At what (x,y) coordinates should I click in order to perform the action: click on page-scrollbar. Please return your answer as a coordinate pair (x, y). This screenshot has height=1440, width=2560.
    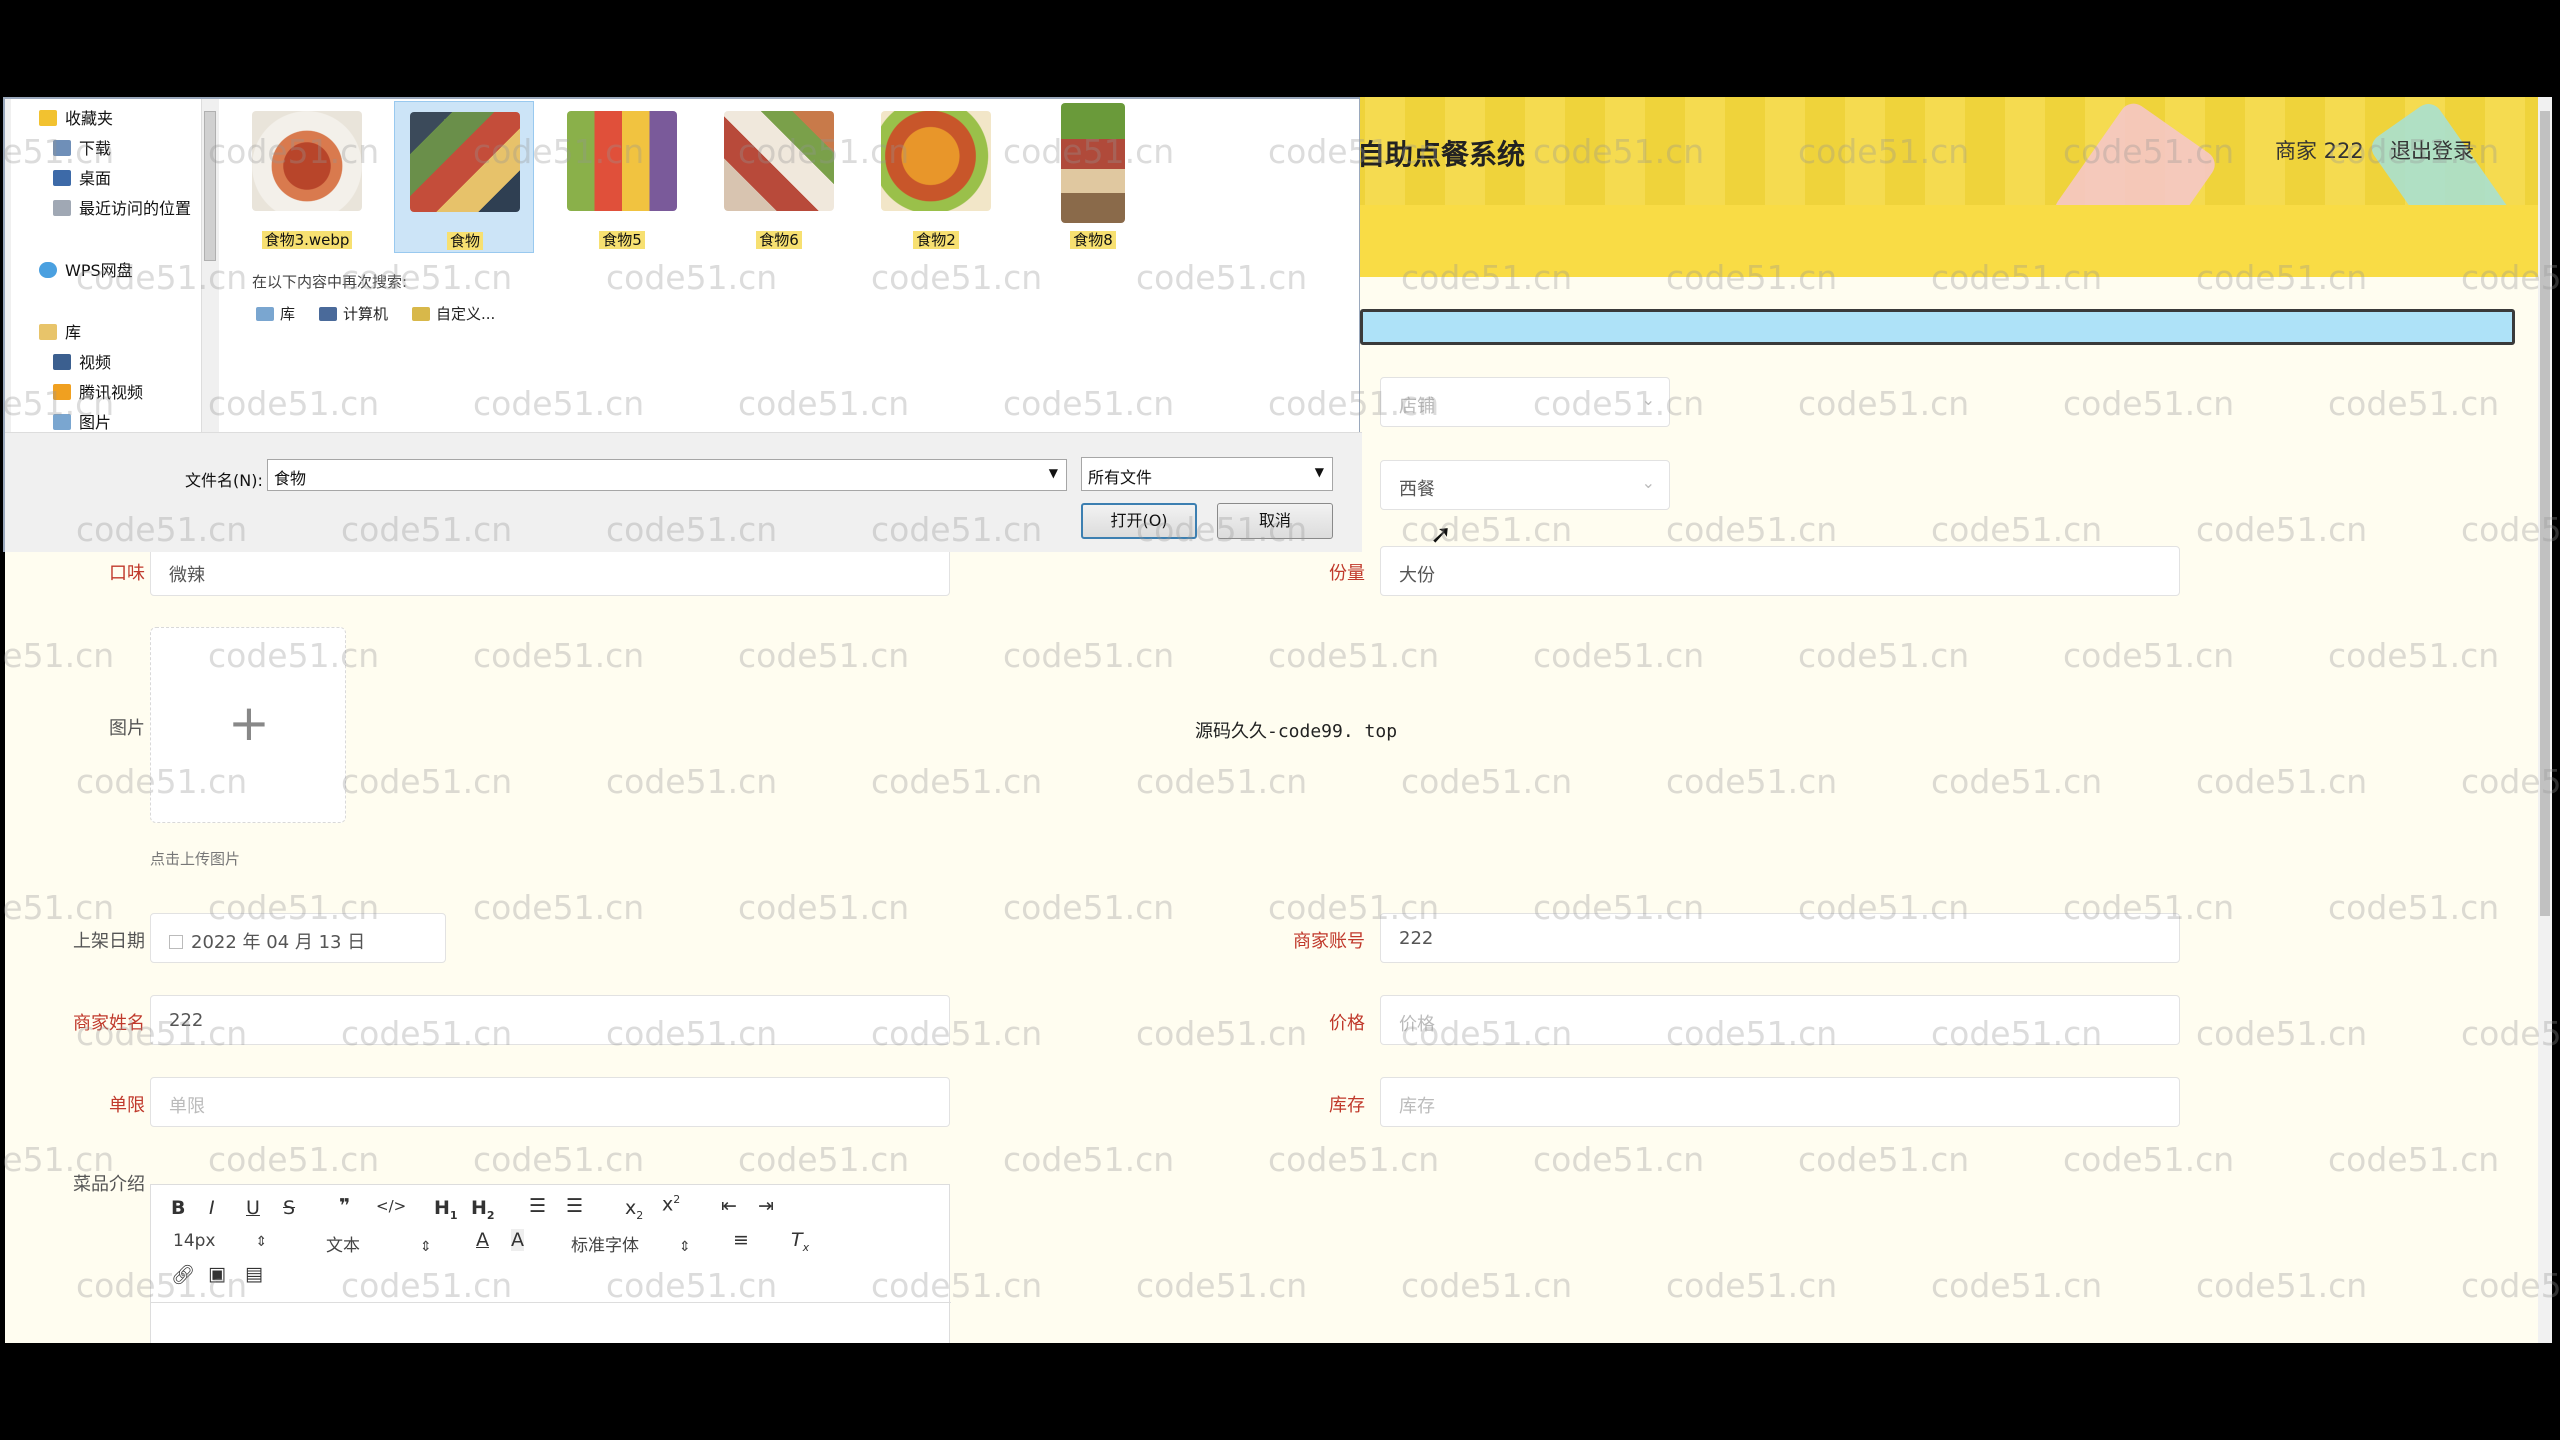
    Looking at the image, I should click on (2545, 720).